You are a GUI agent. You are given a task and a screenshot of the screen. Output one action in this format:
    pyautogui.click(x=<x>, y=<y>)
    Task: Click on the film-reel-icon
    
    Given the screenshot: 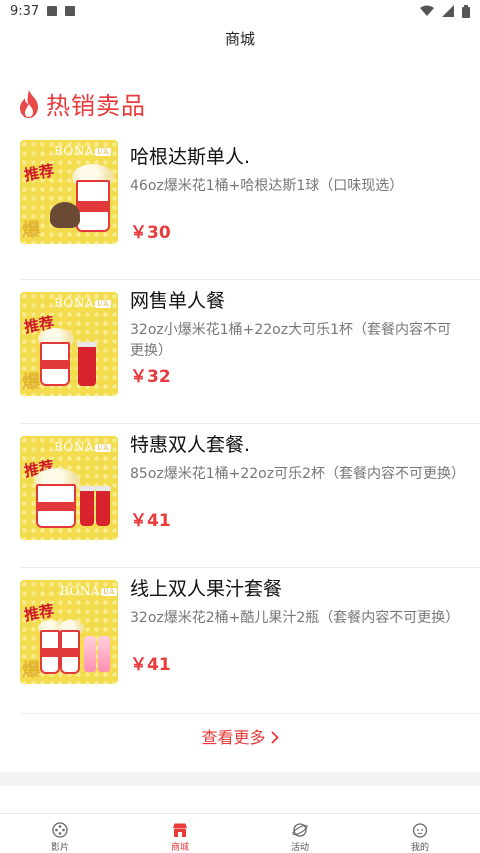 What is the action you would take?
    pyautogui.click(x=60, y=830)
    